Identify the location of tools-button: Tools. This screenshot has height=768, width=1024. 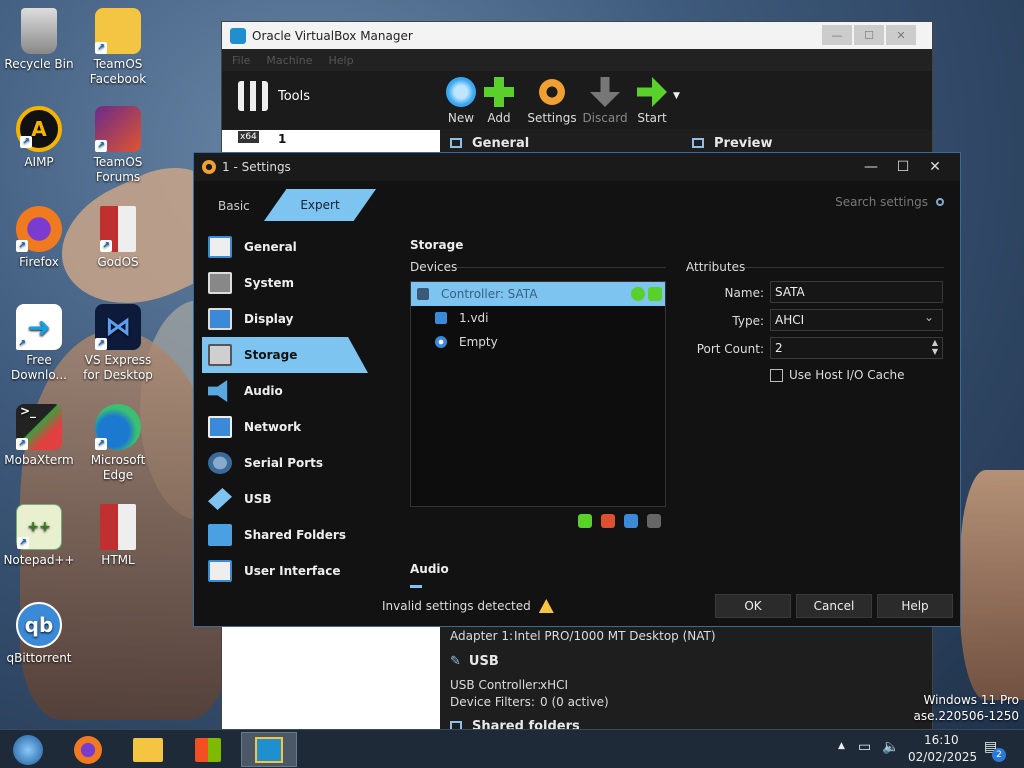
(274, 96).